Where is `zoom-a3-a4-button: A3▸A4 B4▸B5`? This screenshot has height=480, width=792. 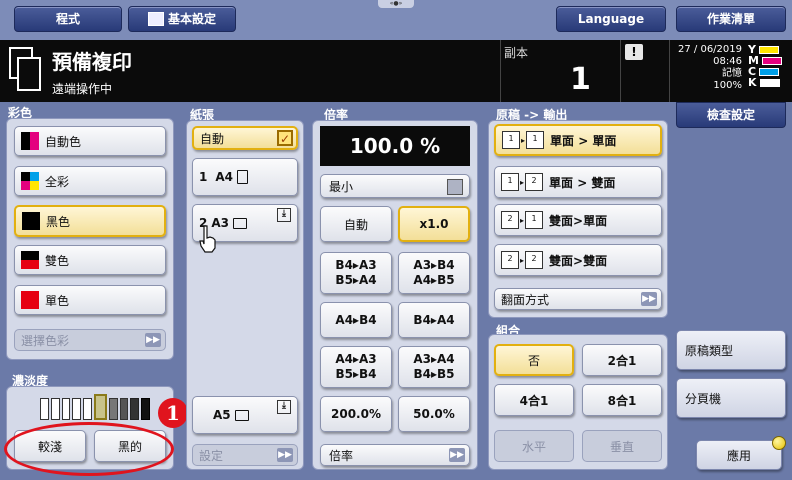
zoom-a3-a4-button: A3▸A4 B4▸B5 is located at coordinates (434, 367).